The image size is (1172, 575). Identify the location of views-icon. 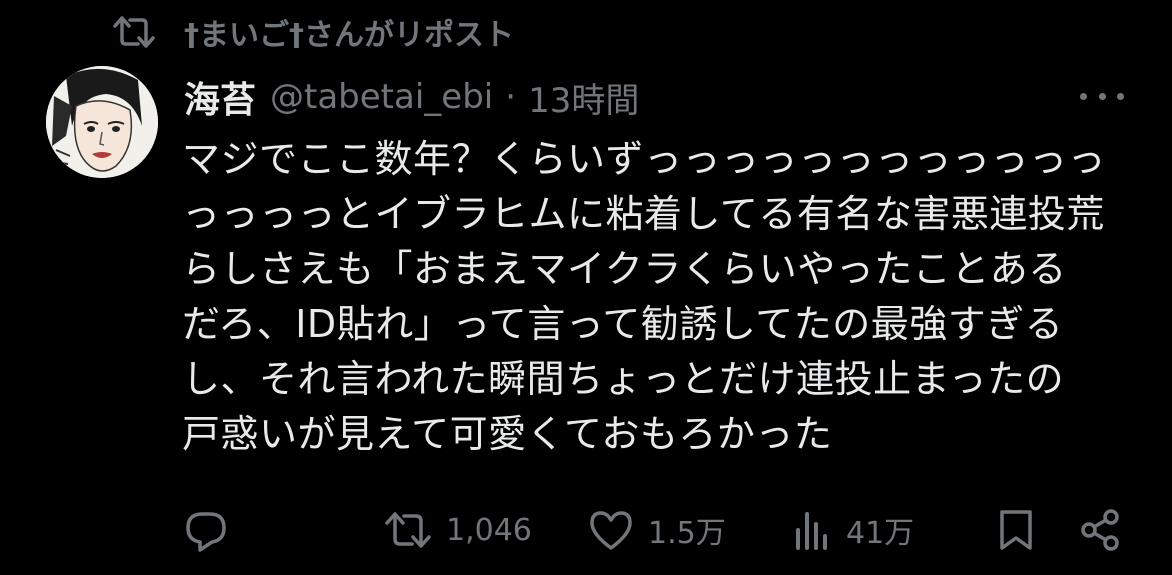
(811, 531).